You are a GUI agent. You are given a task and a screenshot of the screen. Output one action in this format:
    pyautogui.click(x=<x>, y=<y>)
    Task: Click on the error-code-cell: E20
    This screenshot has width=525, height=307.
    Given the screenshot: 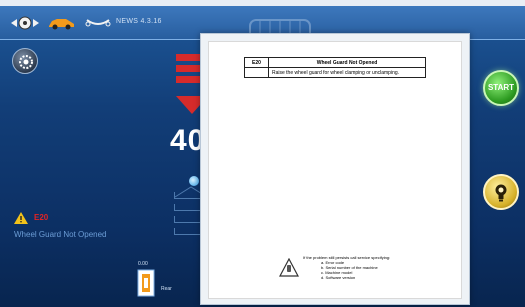 What is the action you would take?
    pyautogui.click(x=256, y=62)
    